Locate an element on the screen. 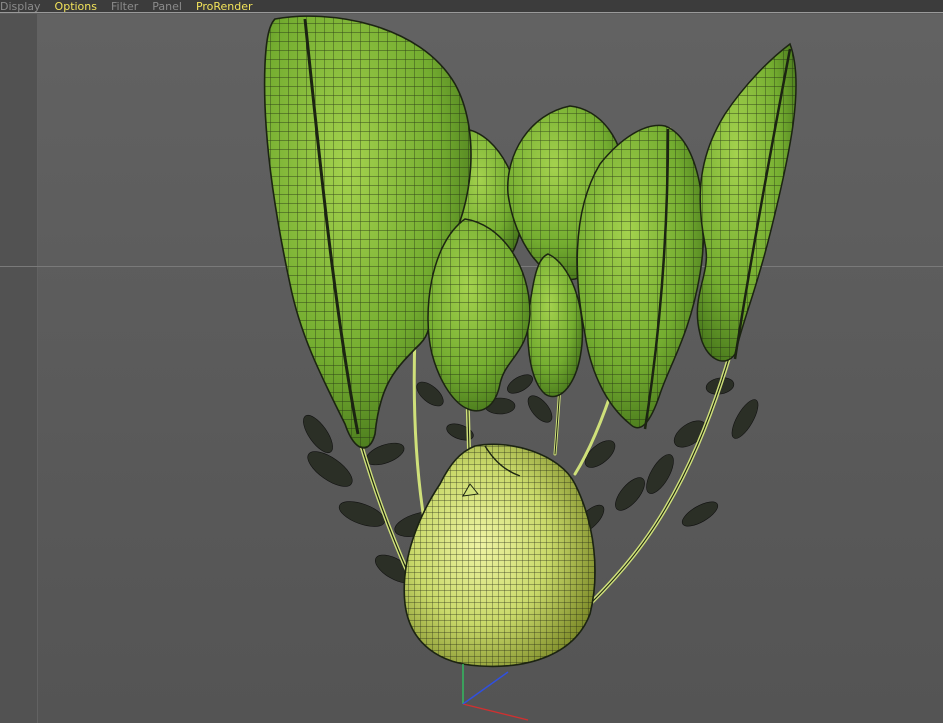 This screenshot has width=943, height=723. menu-prorender: ProRender is located at coordinates (224, 6).